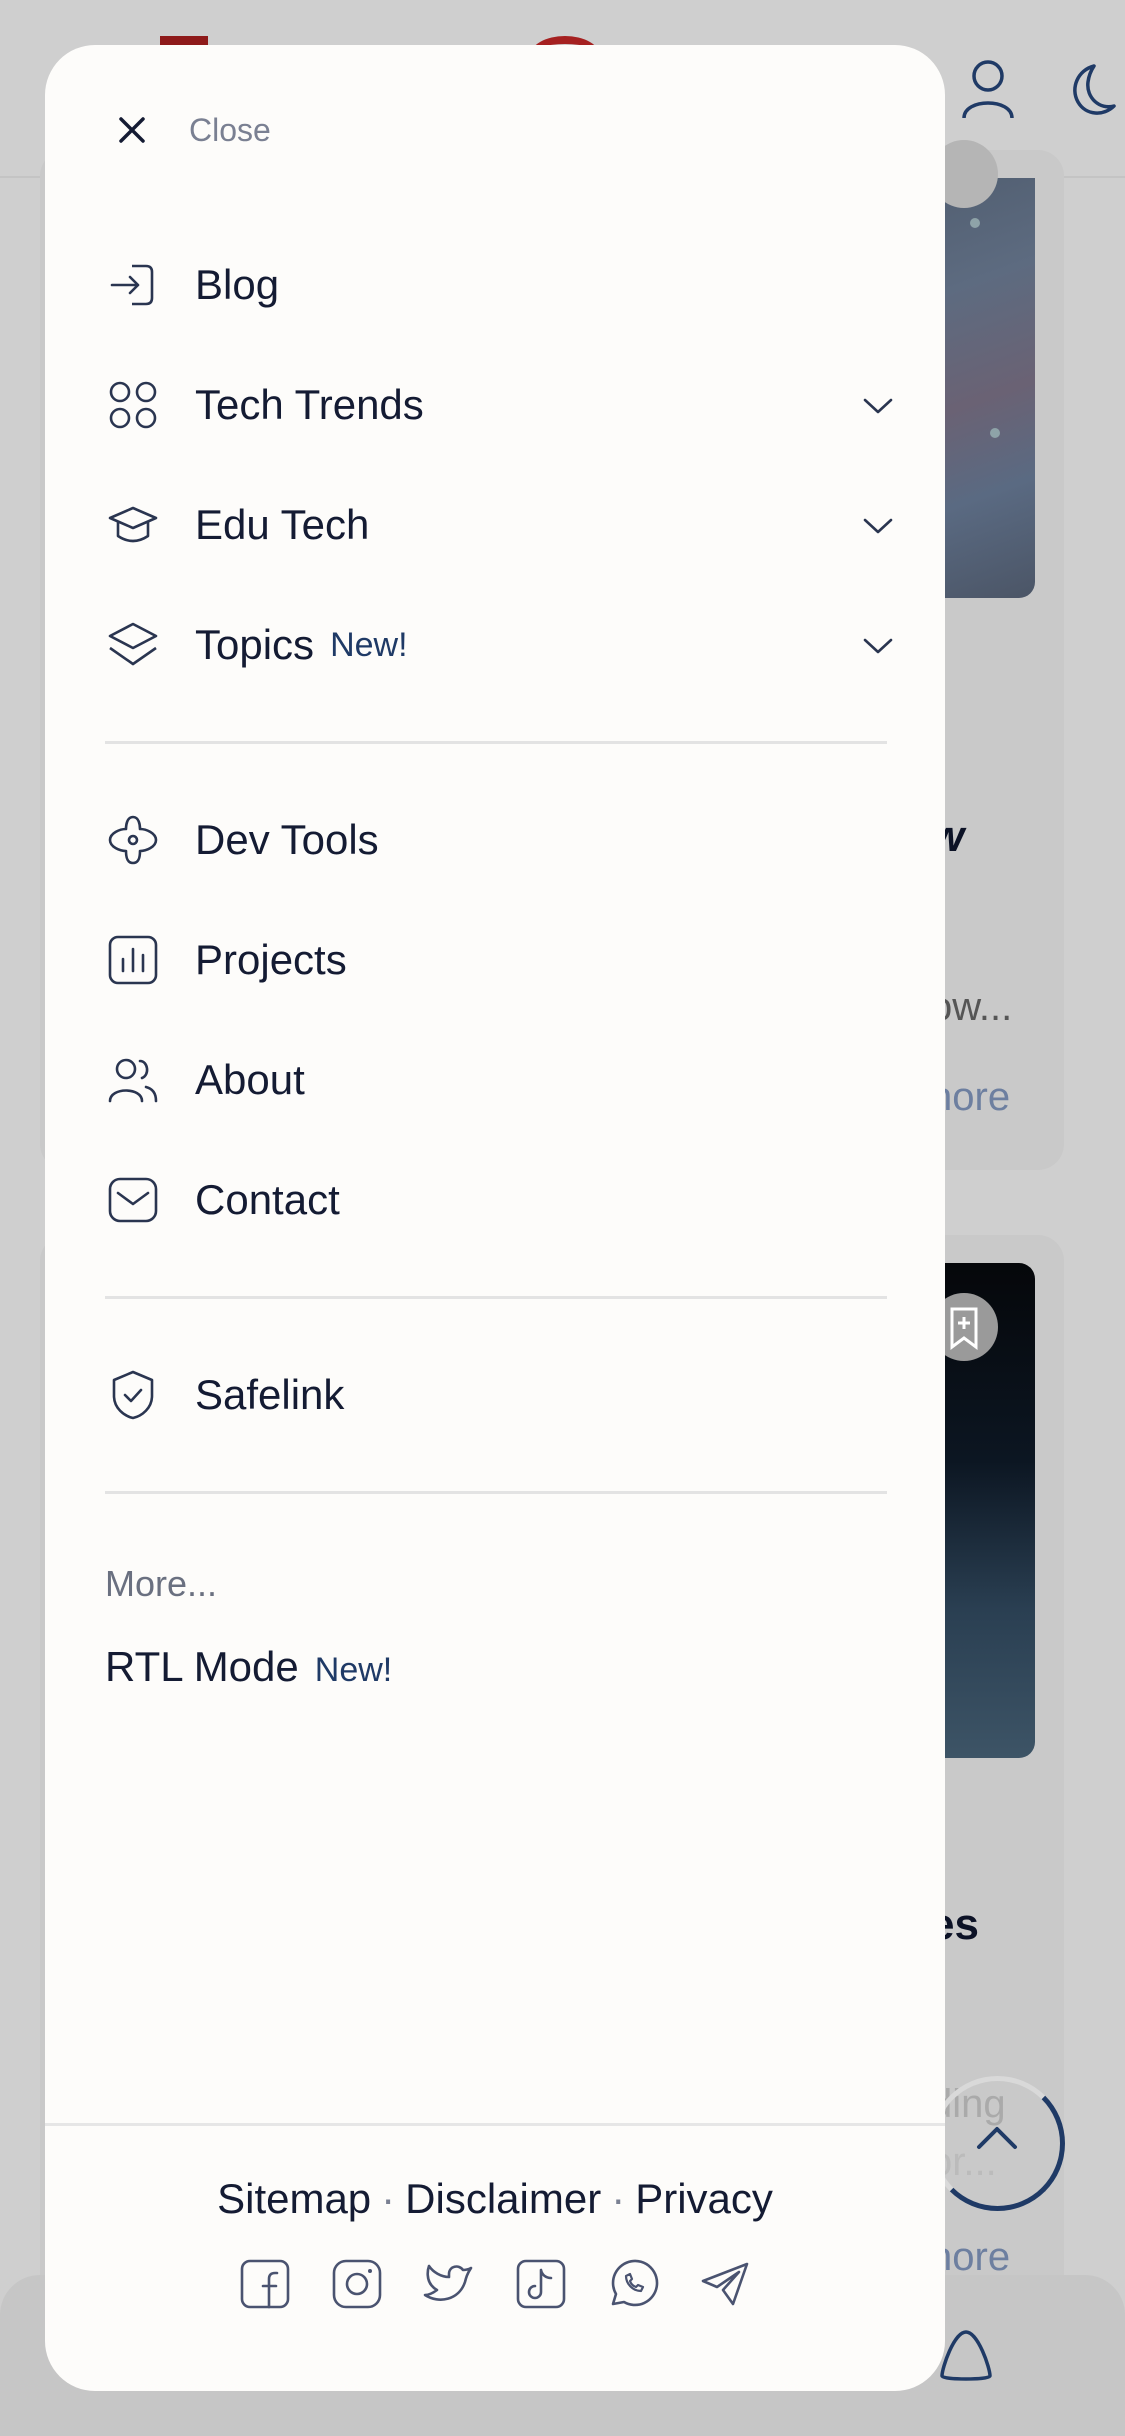 This screenshot has width=1125, height=2436. Describe the element at coordinates (133, 1080) in the screenshot. I see `users-icon` at that location.